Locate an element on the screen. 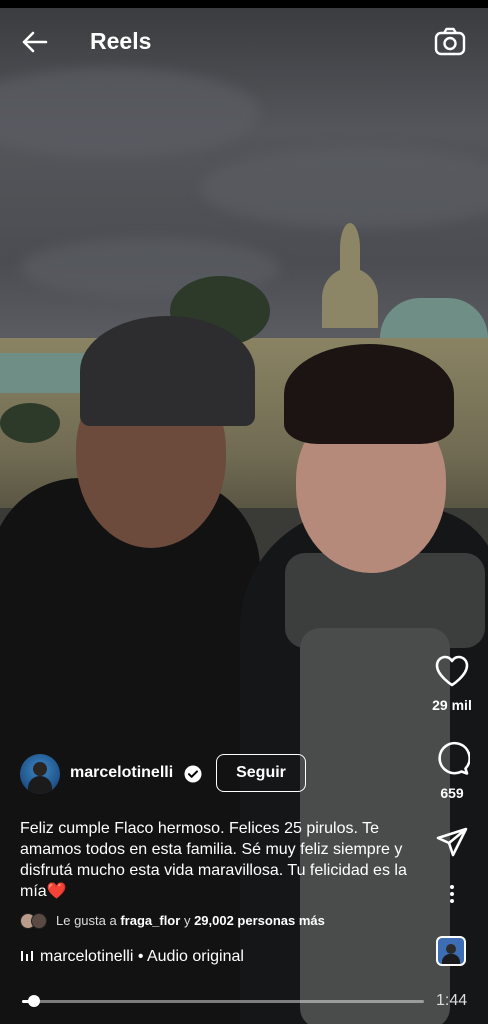 The height and width of the screenshot is (1024, 488). comment-action: 659 is located at coordinates (452, 770).